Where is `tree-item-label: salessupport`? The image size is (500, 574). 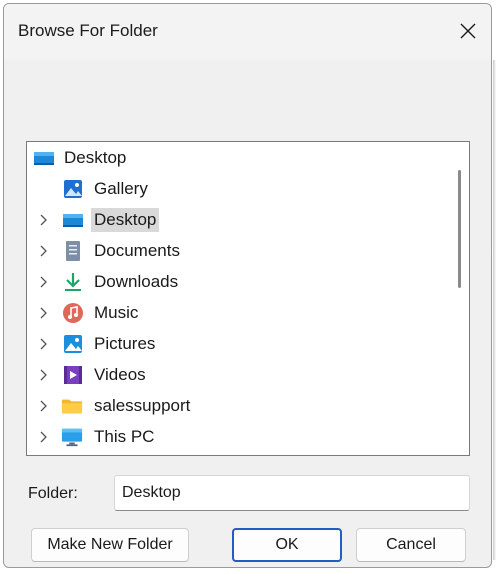 tree-item-label: salessupport is located at coordinates (142, 405).